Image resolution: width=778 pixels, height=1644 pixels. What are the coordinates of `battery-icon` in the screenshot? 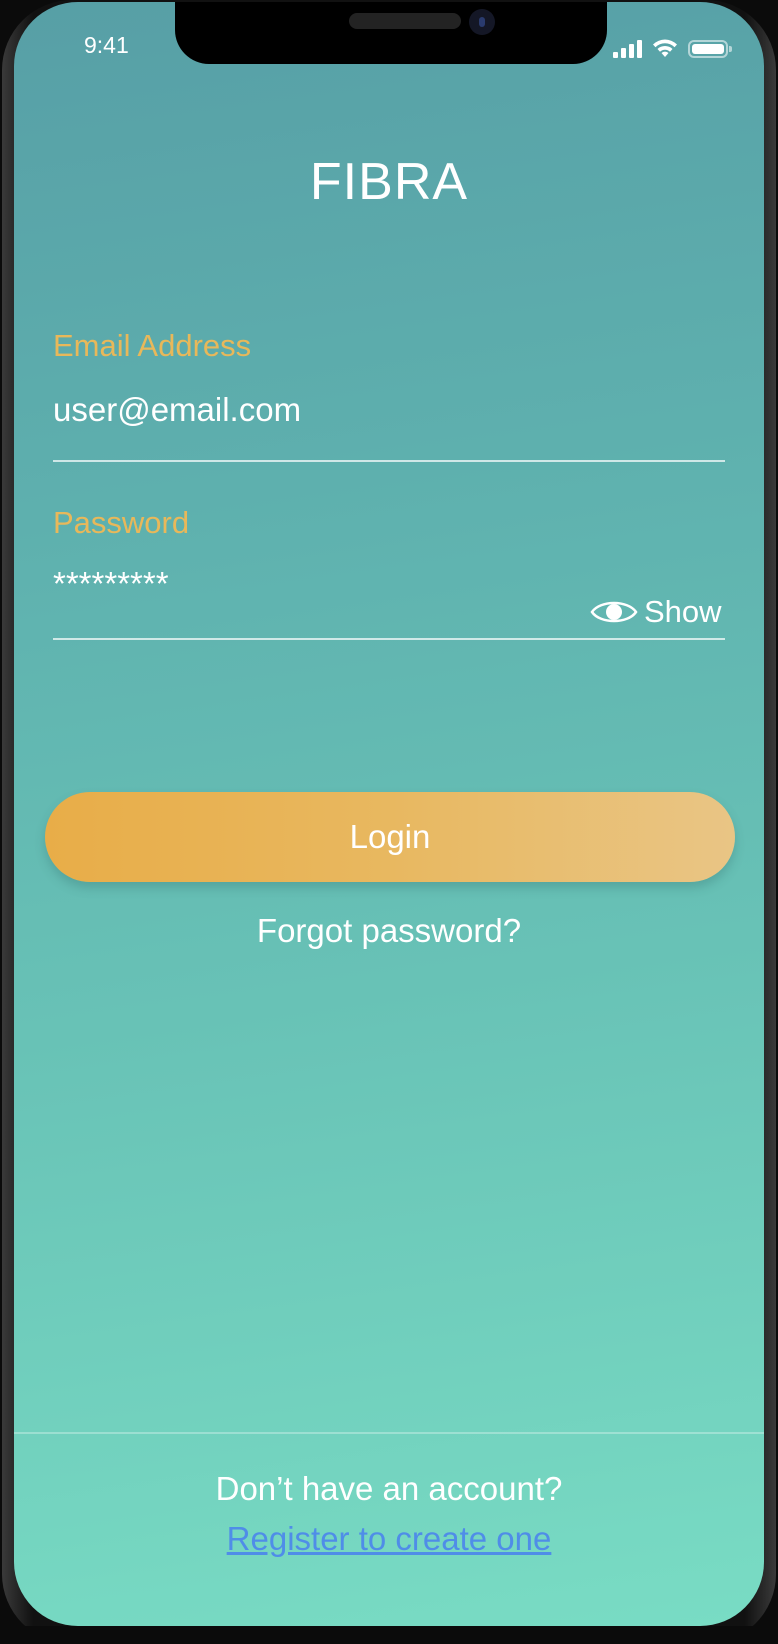 It's located at (710, 49).